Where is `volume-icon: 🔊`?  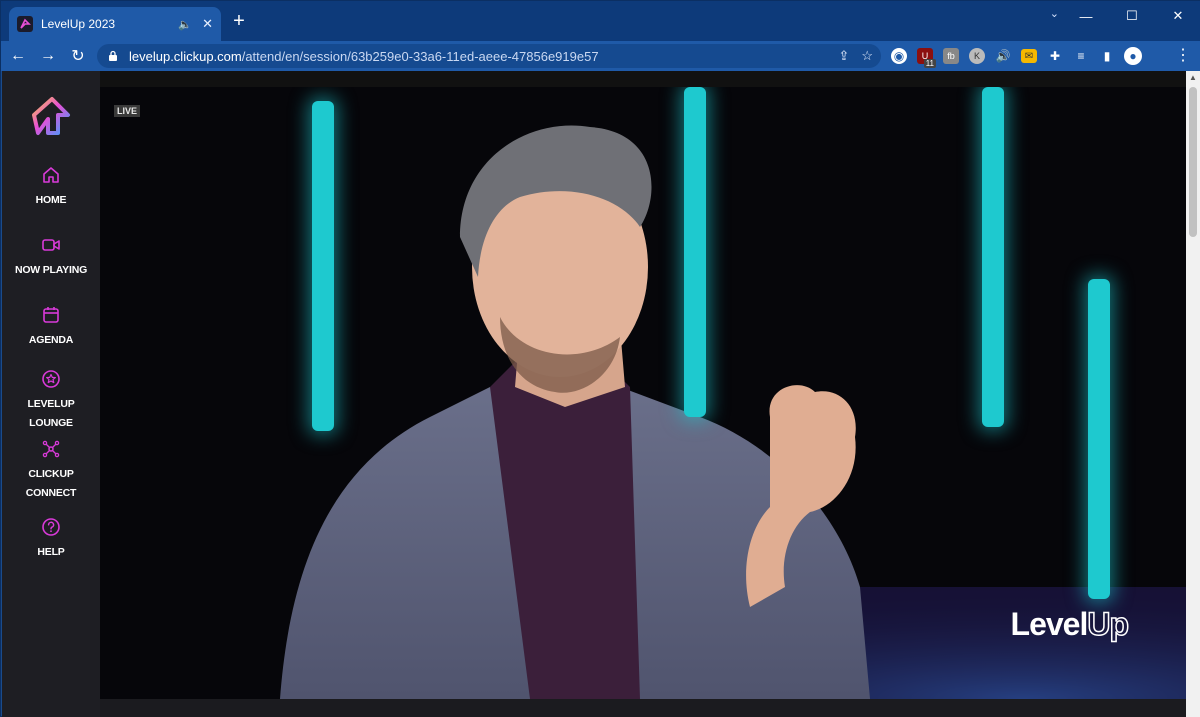
volume-icon: 🔊 is located at coordinates (1003, 56).